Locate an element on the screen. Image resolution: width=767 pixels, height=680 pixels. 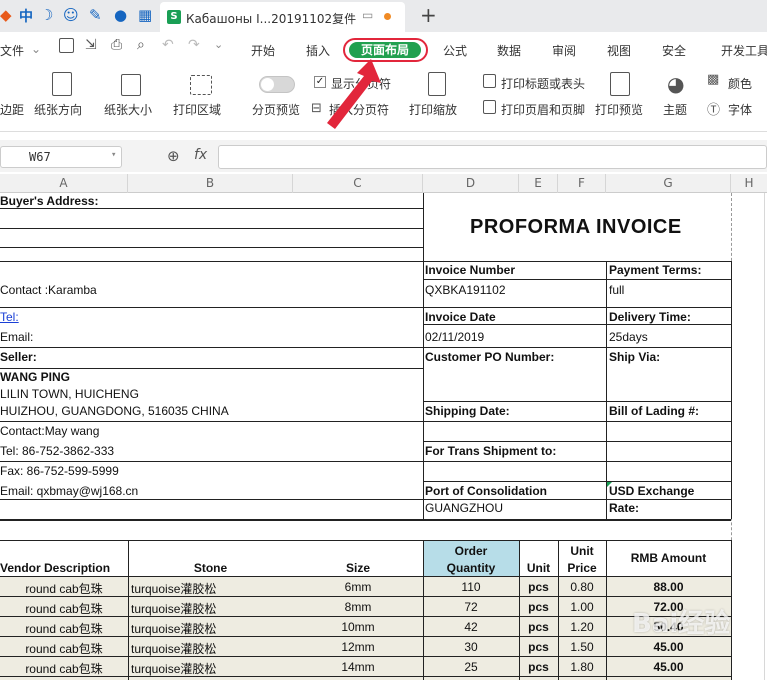
margins-button: 边距 is located at coordinates (12, 109).